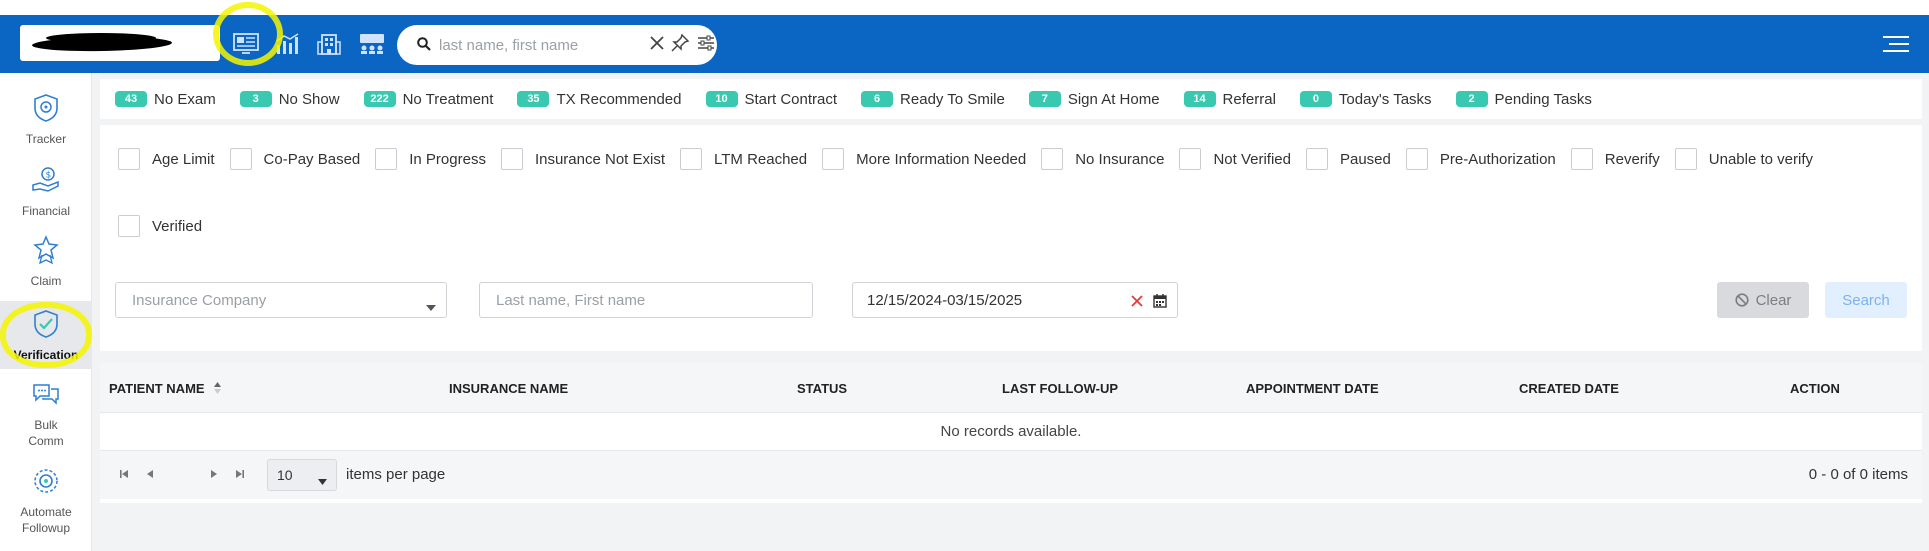 This screenshot has height=551, width=1929. Describe the element at coordinates (1199, 99) in the screenshot. I see `chip-count: 14` at that location.